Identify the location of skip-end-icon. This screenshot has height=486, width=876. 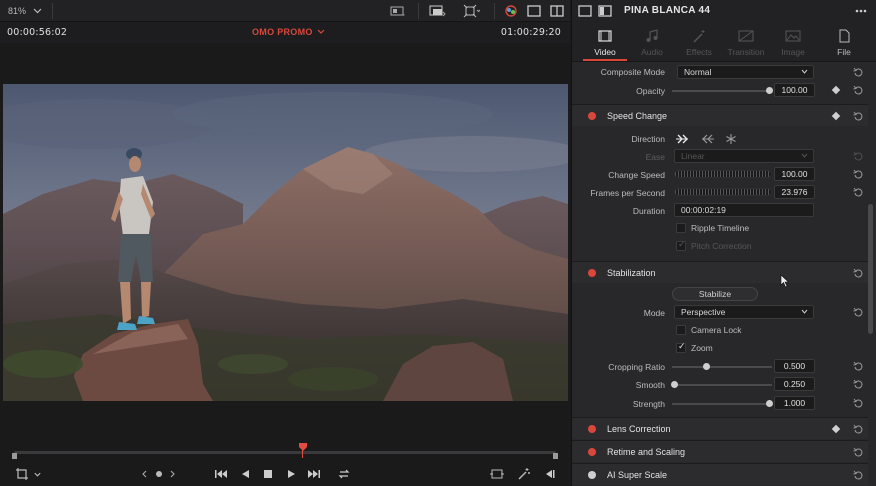
(314, 474).